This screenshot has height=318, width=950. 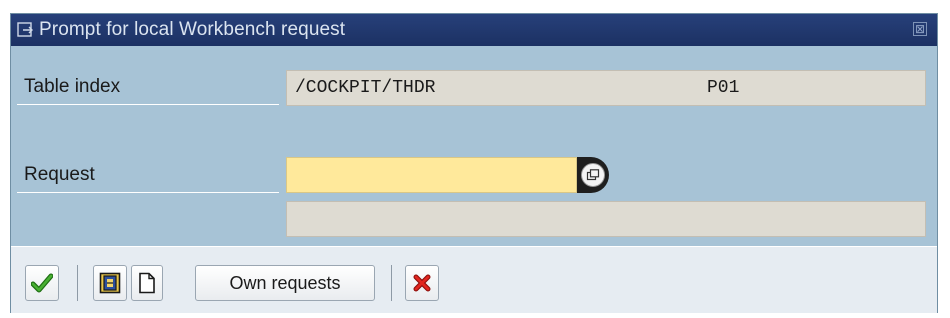 I want to click on table-index-field: /COCKPIT/THDR P01, so click(x=606, y=88).